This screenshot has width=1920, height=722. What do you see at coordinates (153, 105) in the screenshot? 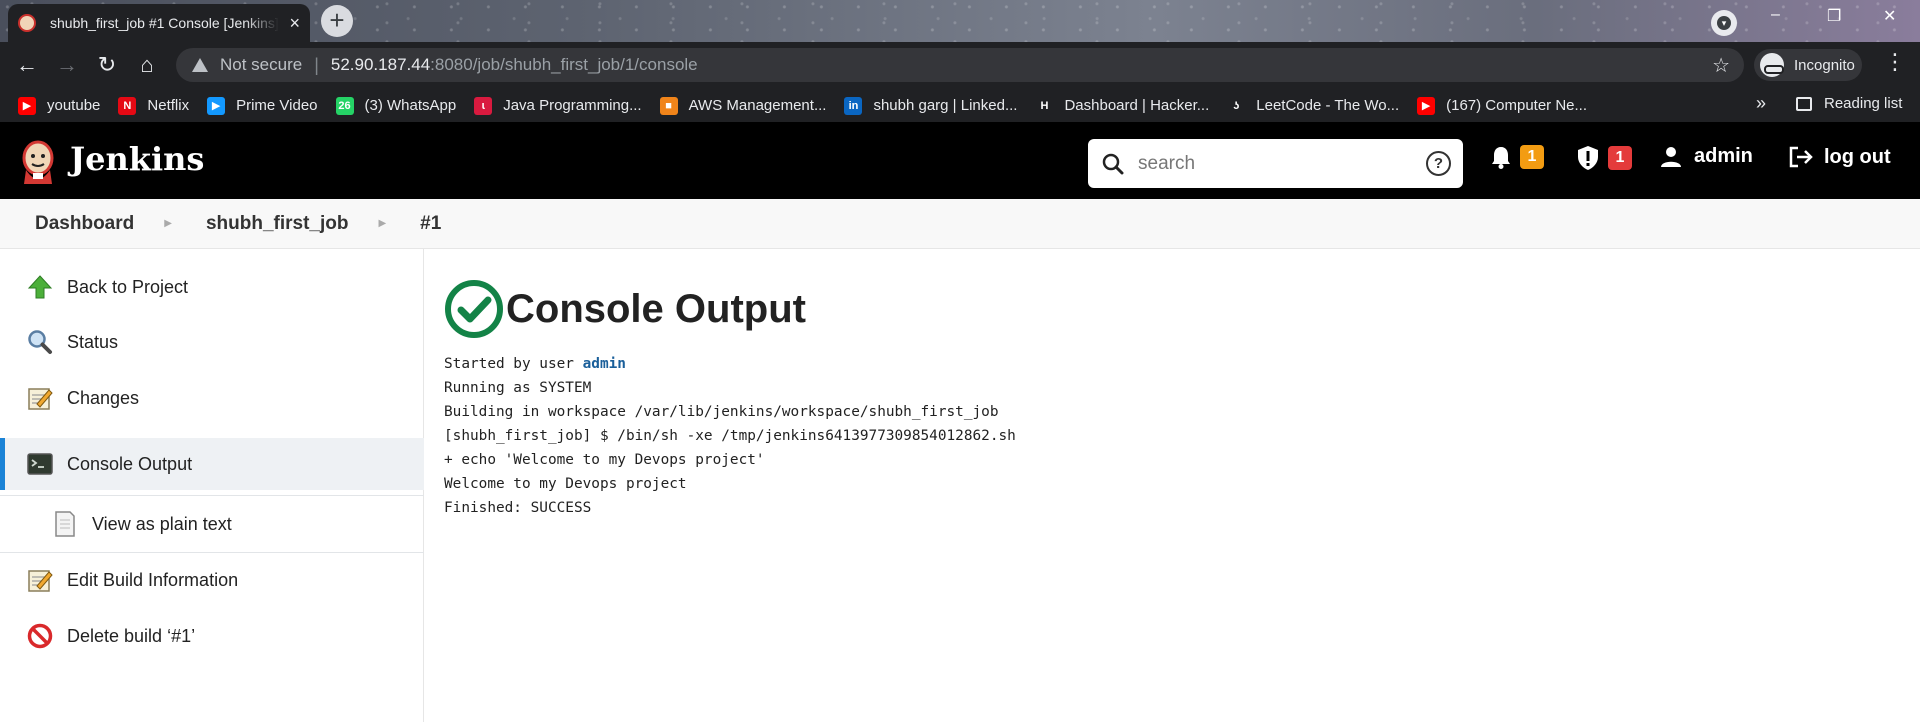
I see `bookmark-item: N Netflix` at bounding box center [153, 105].